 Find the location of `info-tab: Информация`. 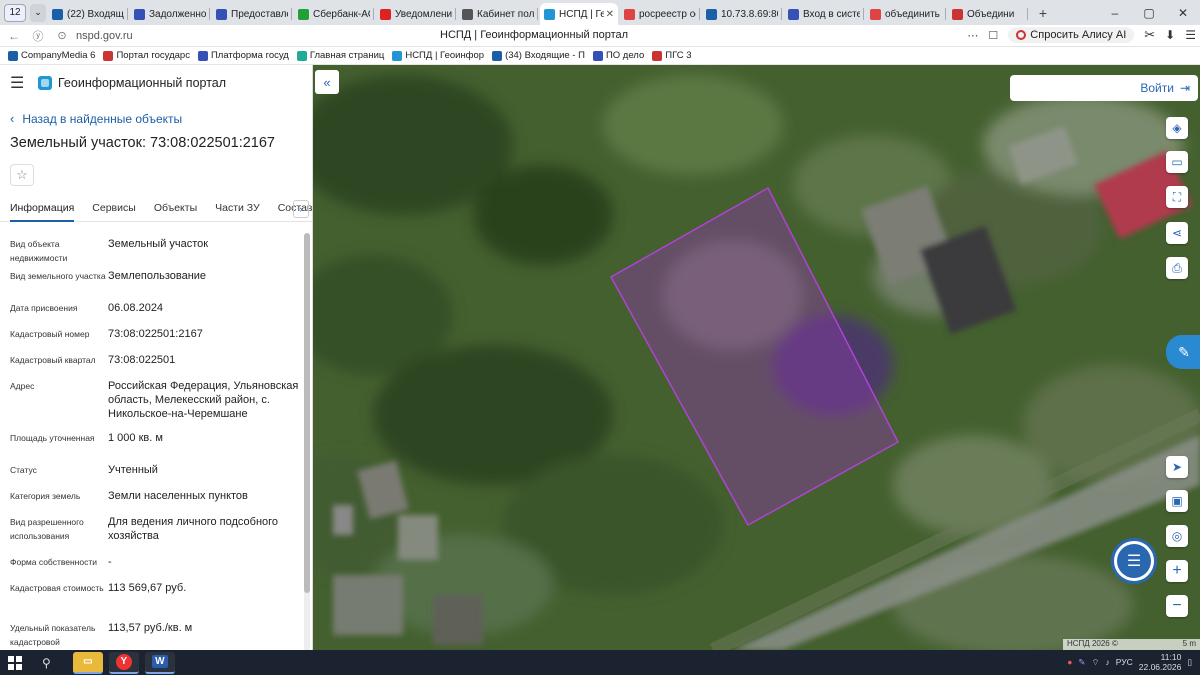

info-tab: Информация is located at coordinates (42, 210).